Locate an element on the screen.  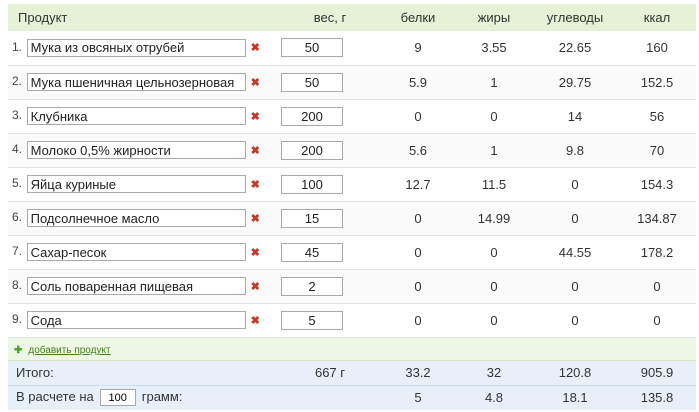
protein-value: 12.7 is located at coordinates (418, 184).